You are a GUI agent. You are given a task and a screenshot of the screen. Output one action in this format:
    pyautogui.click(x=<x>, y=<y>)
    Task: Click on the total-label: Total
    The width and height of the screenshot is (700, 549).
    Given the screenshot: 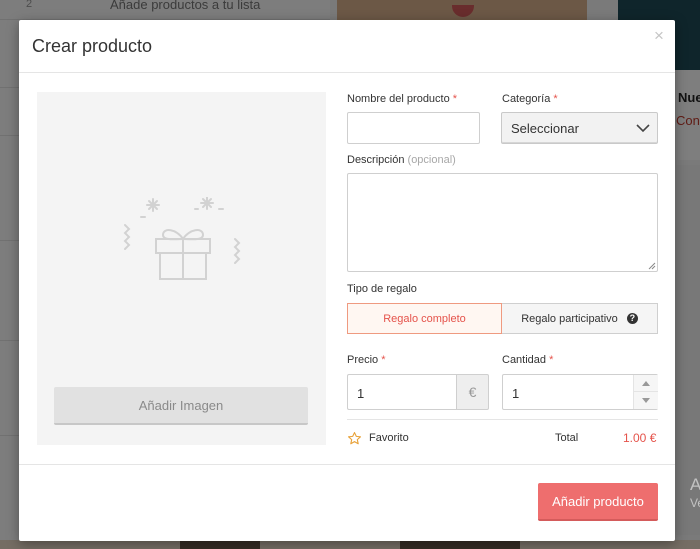 What is the action you would take?
    pyautogui.click(x=567, y=438)
    